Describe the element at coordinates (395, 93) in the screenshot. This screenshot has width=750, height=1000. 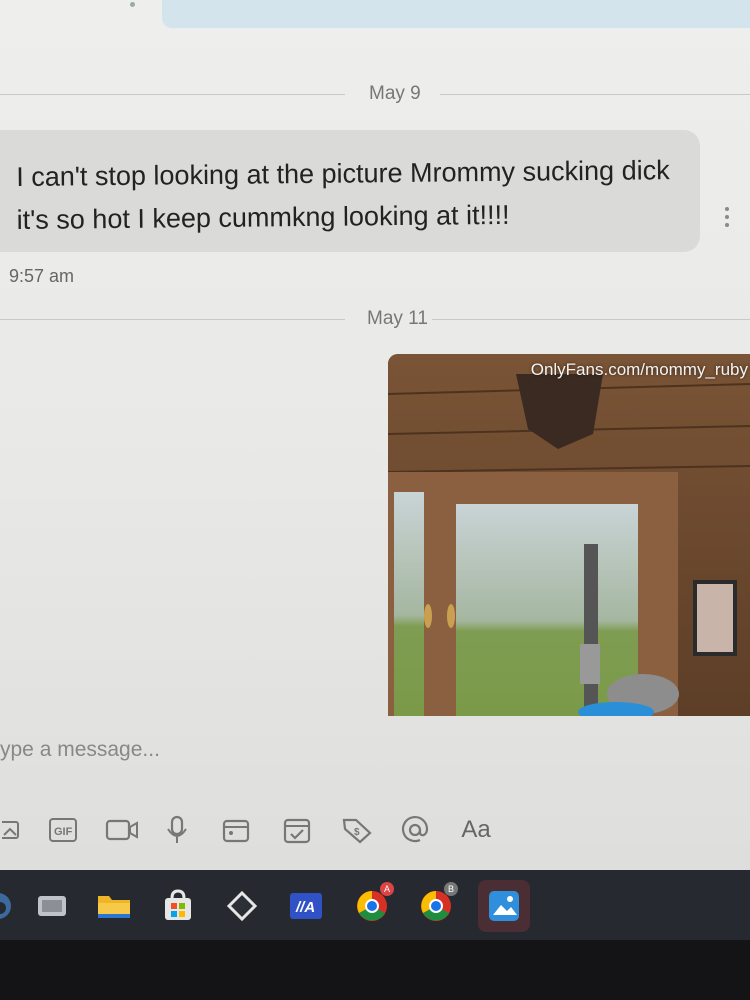
I see `date-label: May 9` at that location.